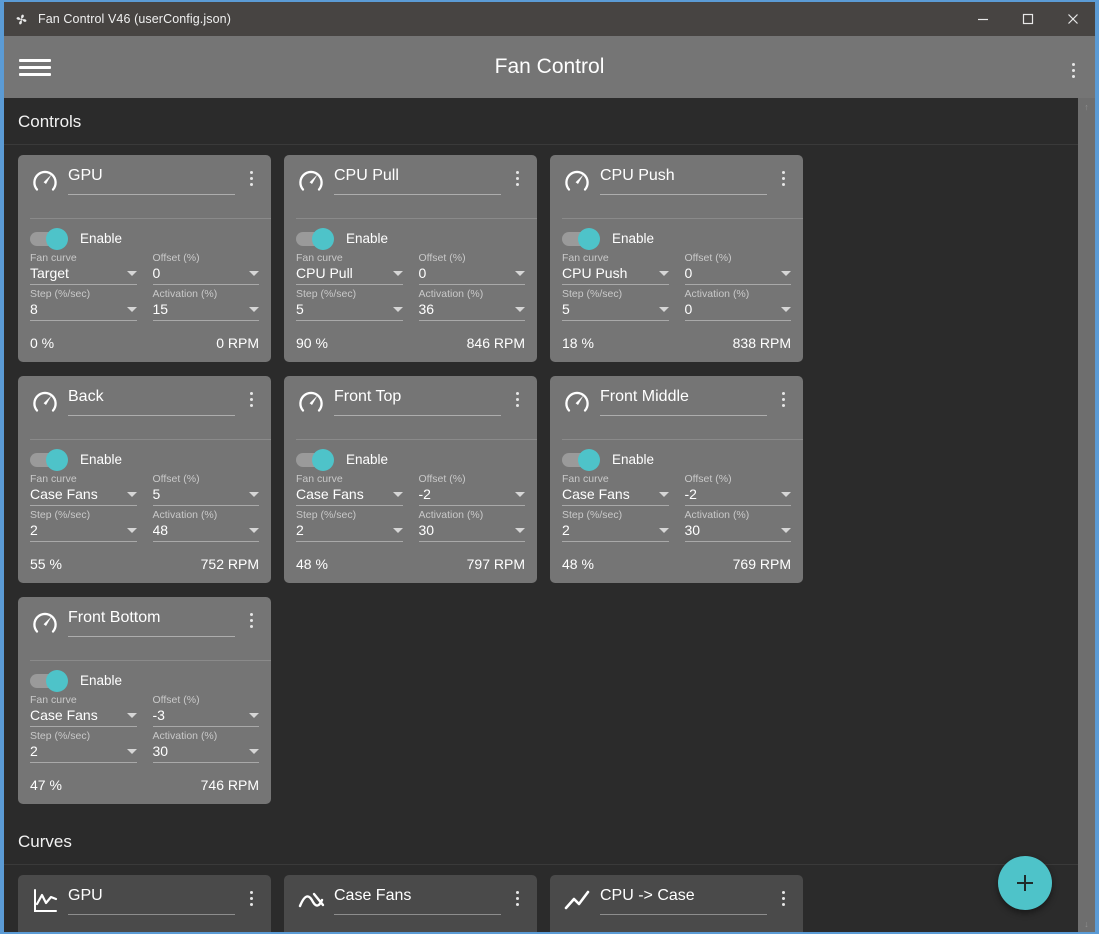 The width and height of the screenshot is (1099, 934). I want to click on card-header: CPU Pull, so click(410, 187).